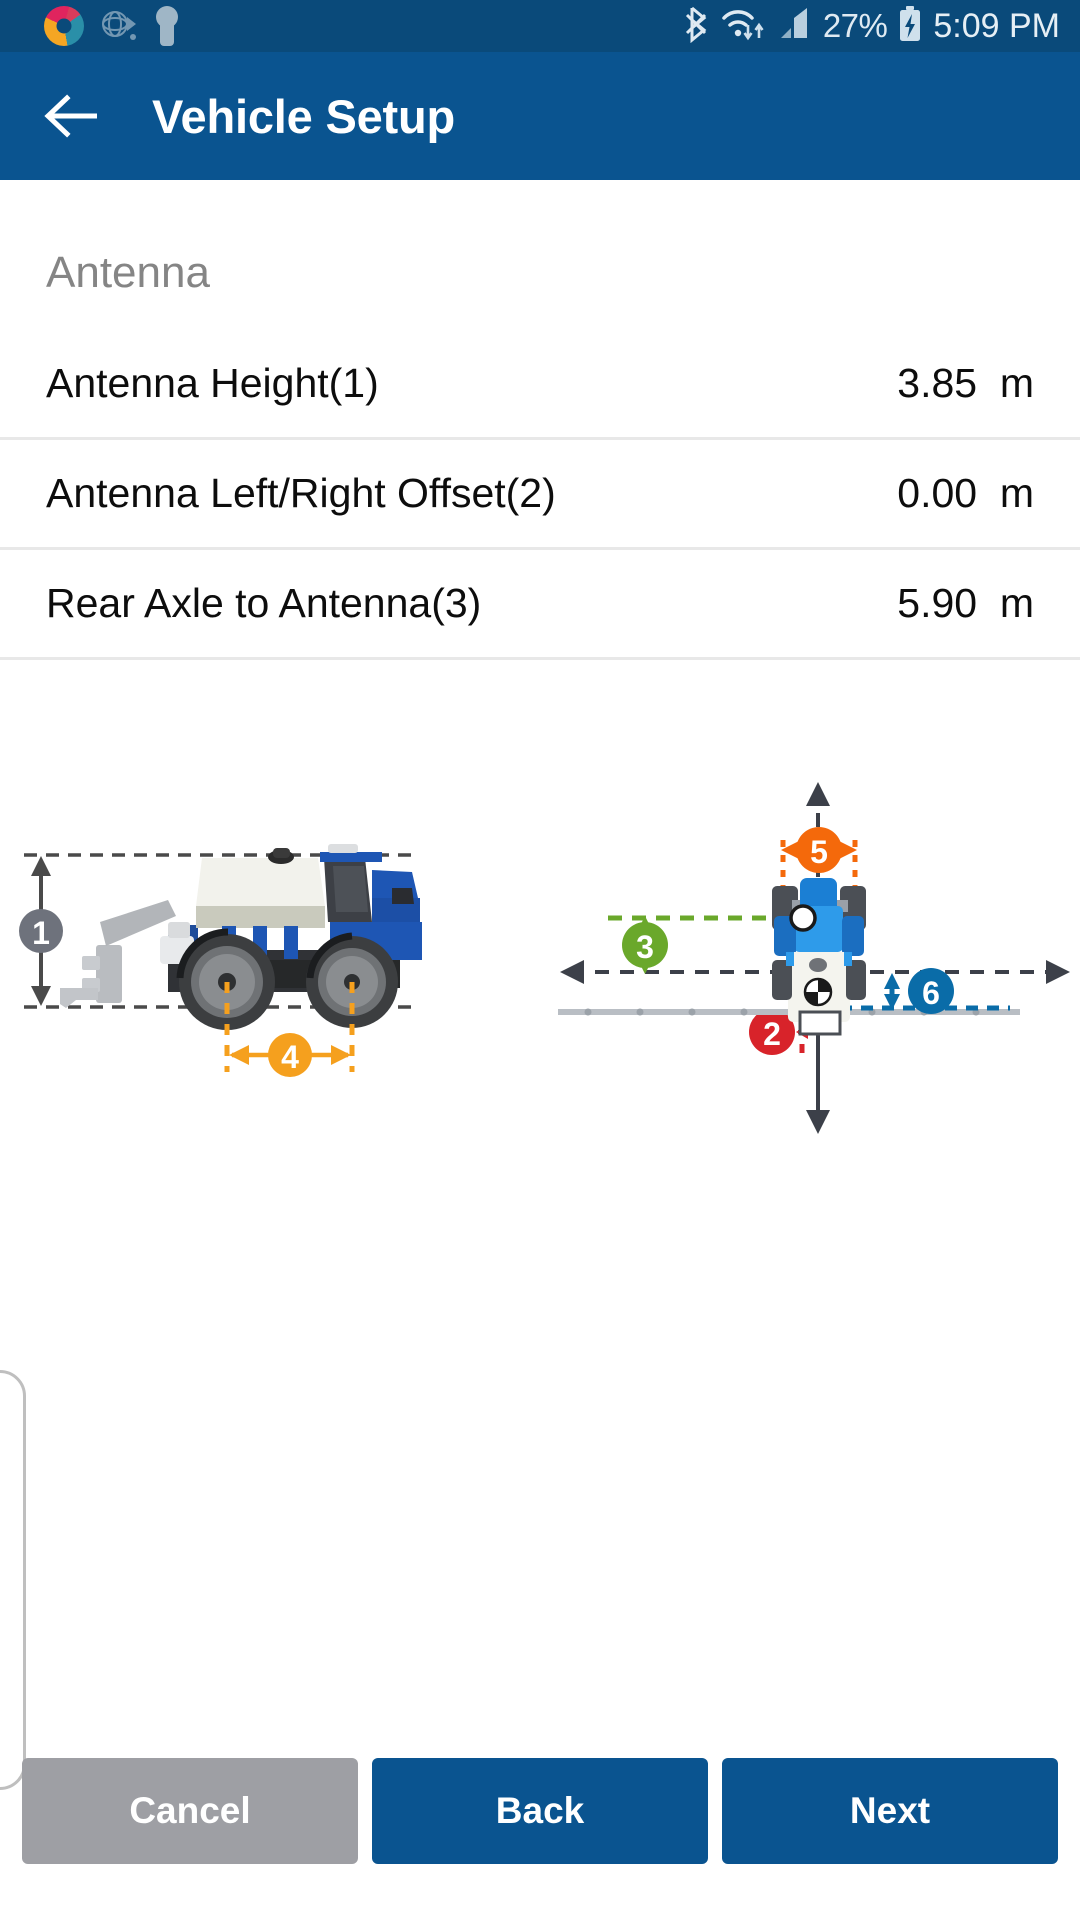  What do you see at coordinates (910, 26) in the screenshot?
I see `battery-charging-icon` at bounding box center [910, 26].